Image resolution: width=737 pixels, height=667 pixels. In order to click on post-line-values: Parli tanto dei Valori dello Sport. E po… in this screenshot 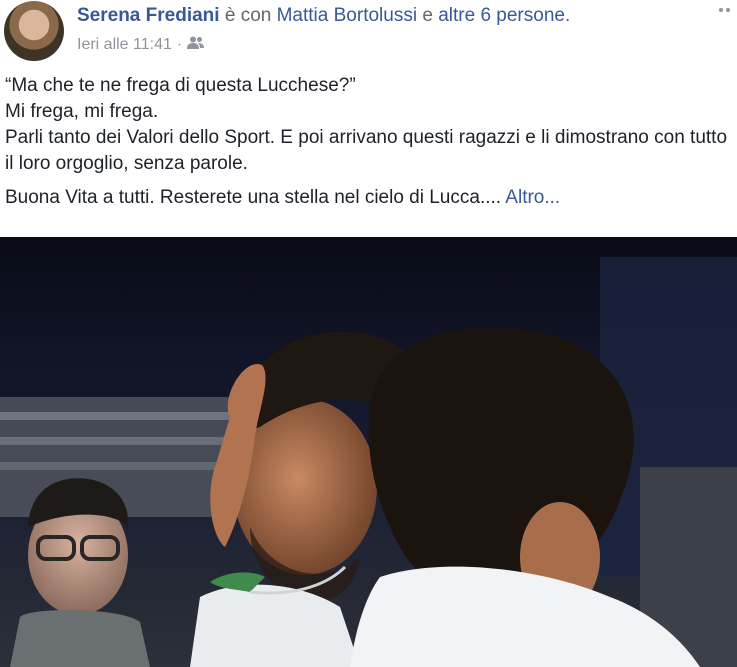, I will do `click(366, 150)`.